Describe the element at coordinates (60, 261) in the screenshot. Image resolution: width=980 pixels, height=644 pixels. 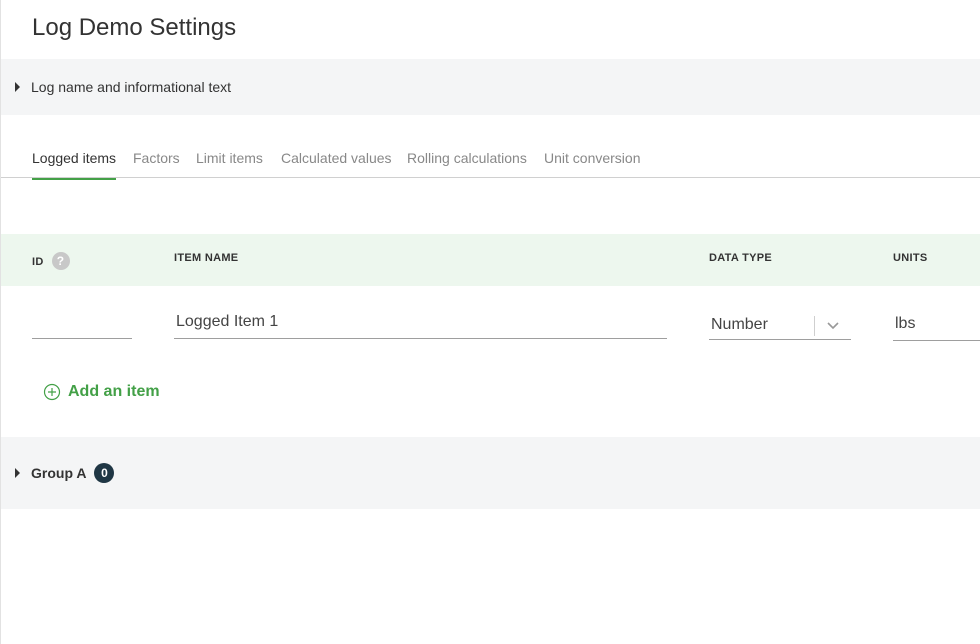
I see `help-icon: ?` at that location.